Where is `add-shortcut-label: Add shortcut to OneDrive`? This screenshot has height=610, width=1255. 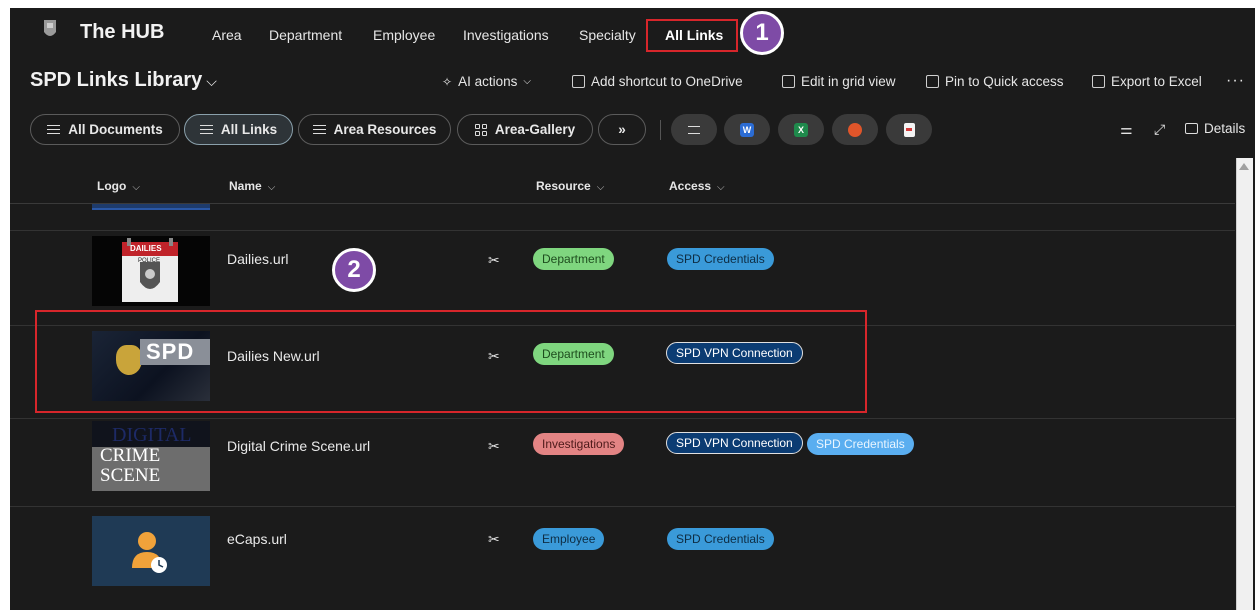 add-shortcut-label: Add shortcut to OneDrive is located at coordinates (667, 81).